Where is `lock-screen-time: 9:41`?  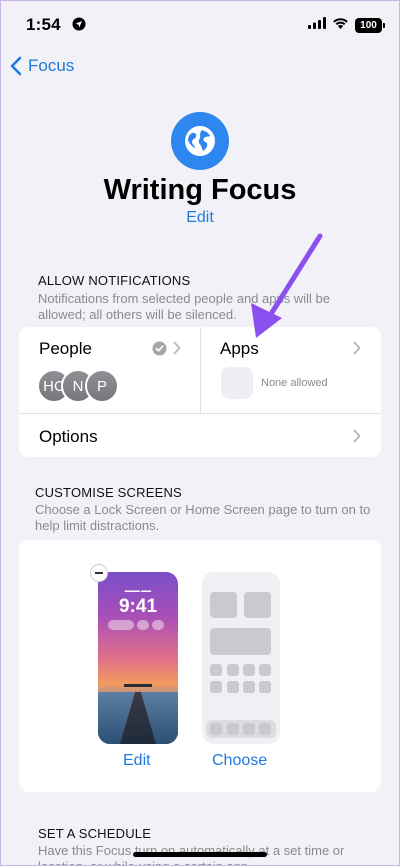 lock-screen-time: 9:41 is located at coordinates (138, 606).